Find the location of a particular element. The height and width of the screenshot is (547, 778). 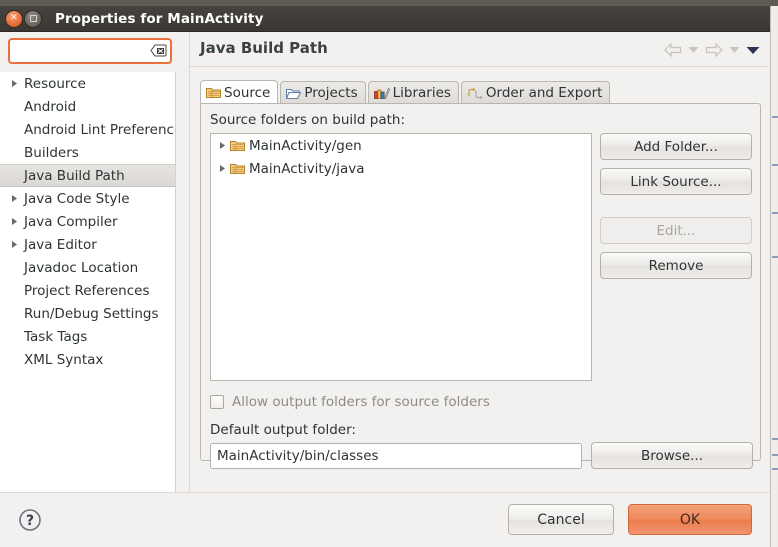

sidebar-item-label: Android Lint Preferences is located at coordinates (100, 129).